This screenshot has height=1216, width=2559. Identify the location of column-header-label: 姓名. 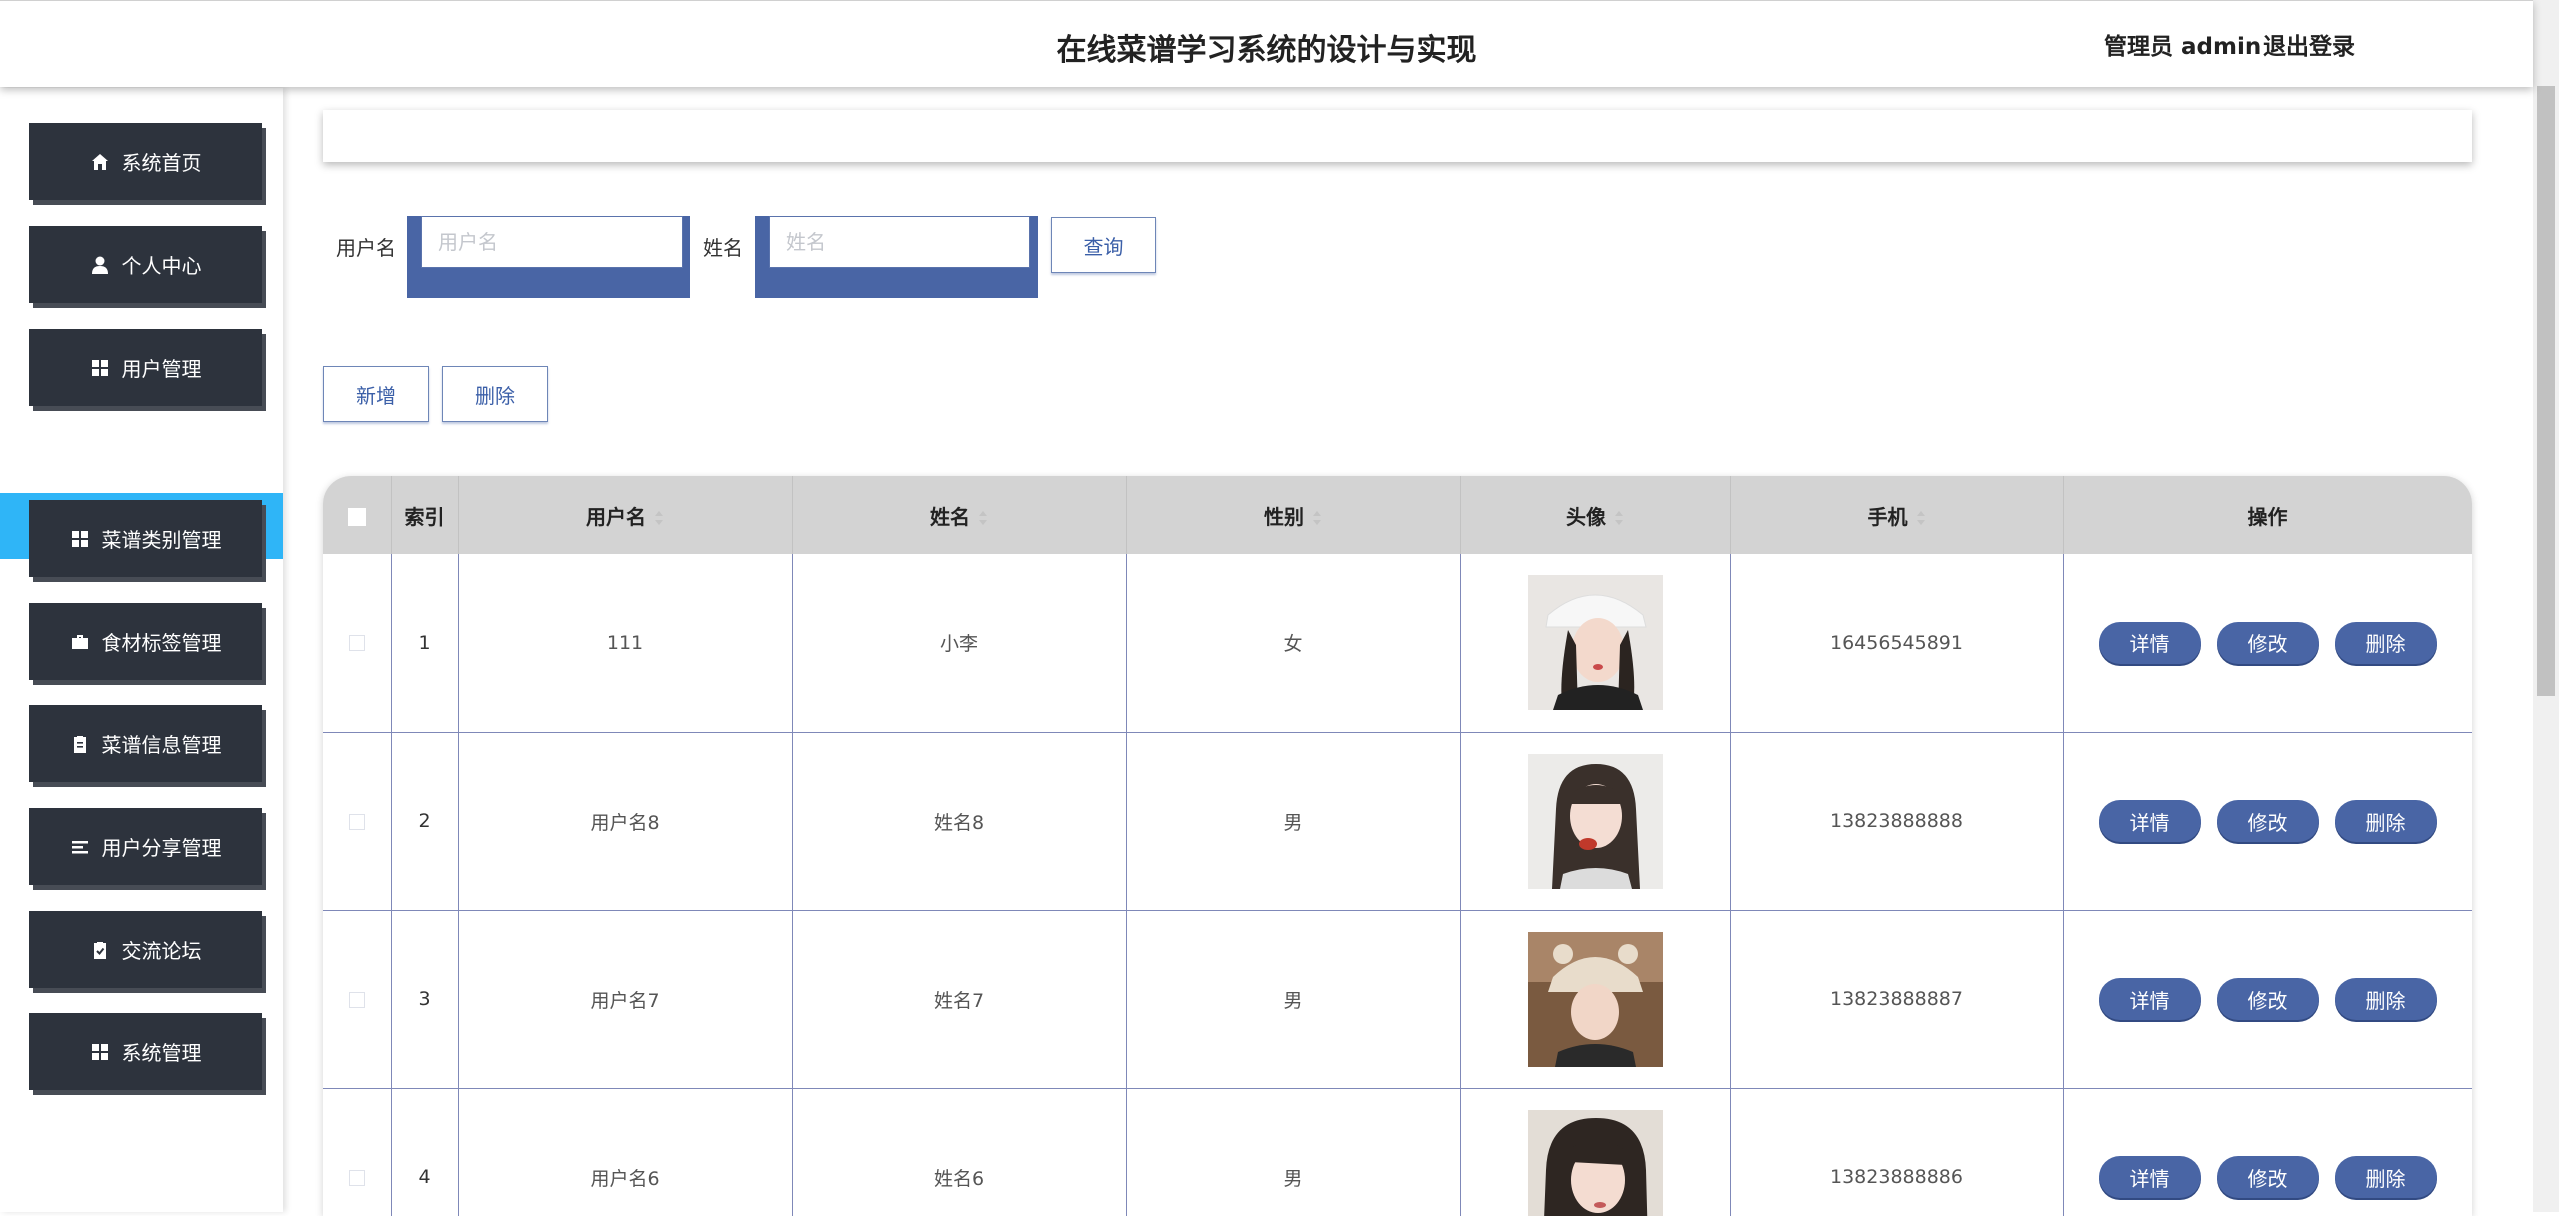
(950, 517).